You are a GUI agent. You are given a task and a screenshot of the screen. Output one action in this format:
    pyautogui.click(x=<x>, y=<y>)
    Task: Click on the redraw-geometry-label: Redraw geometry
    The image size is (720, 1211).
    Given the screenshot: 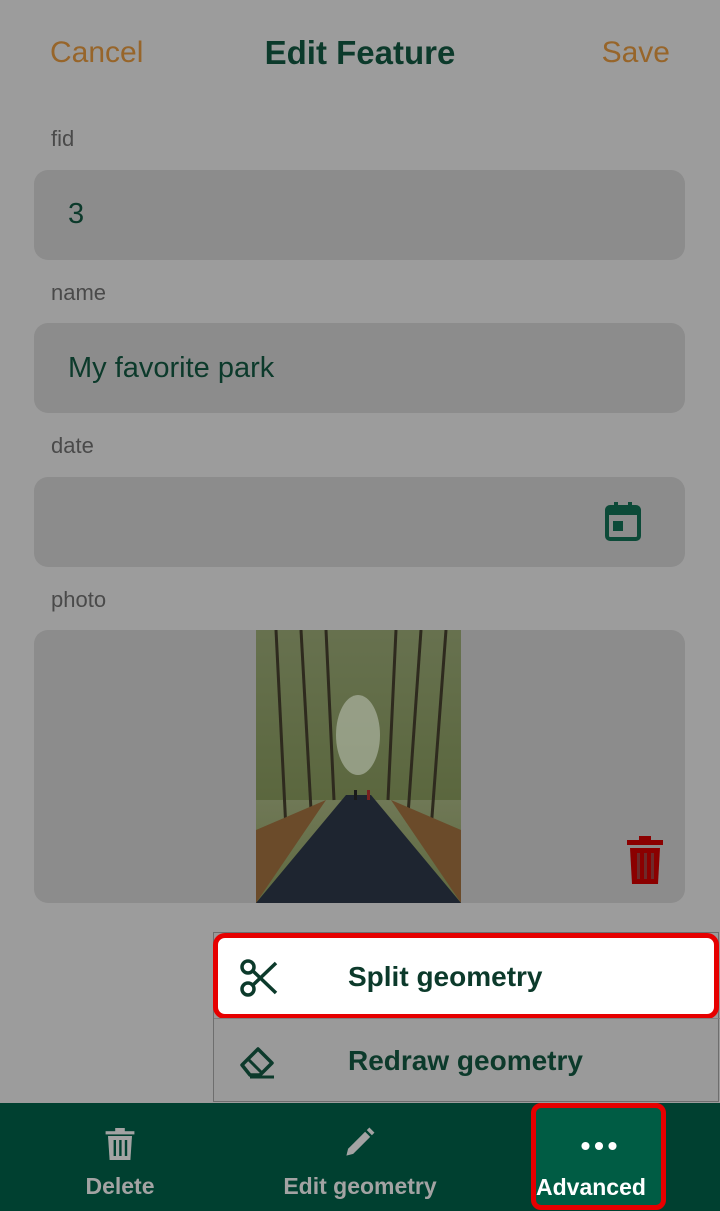 What is the action you would take?
    pyautogui.click(x=465, y=1060)
    